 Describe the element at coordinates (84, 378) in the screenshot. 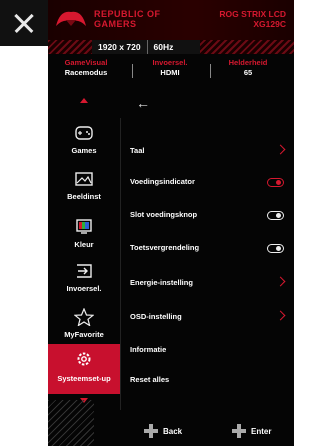

I see `sidebar-item-label: Systeemset-up` at that location.